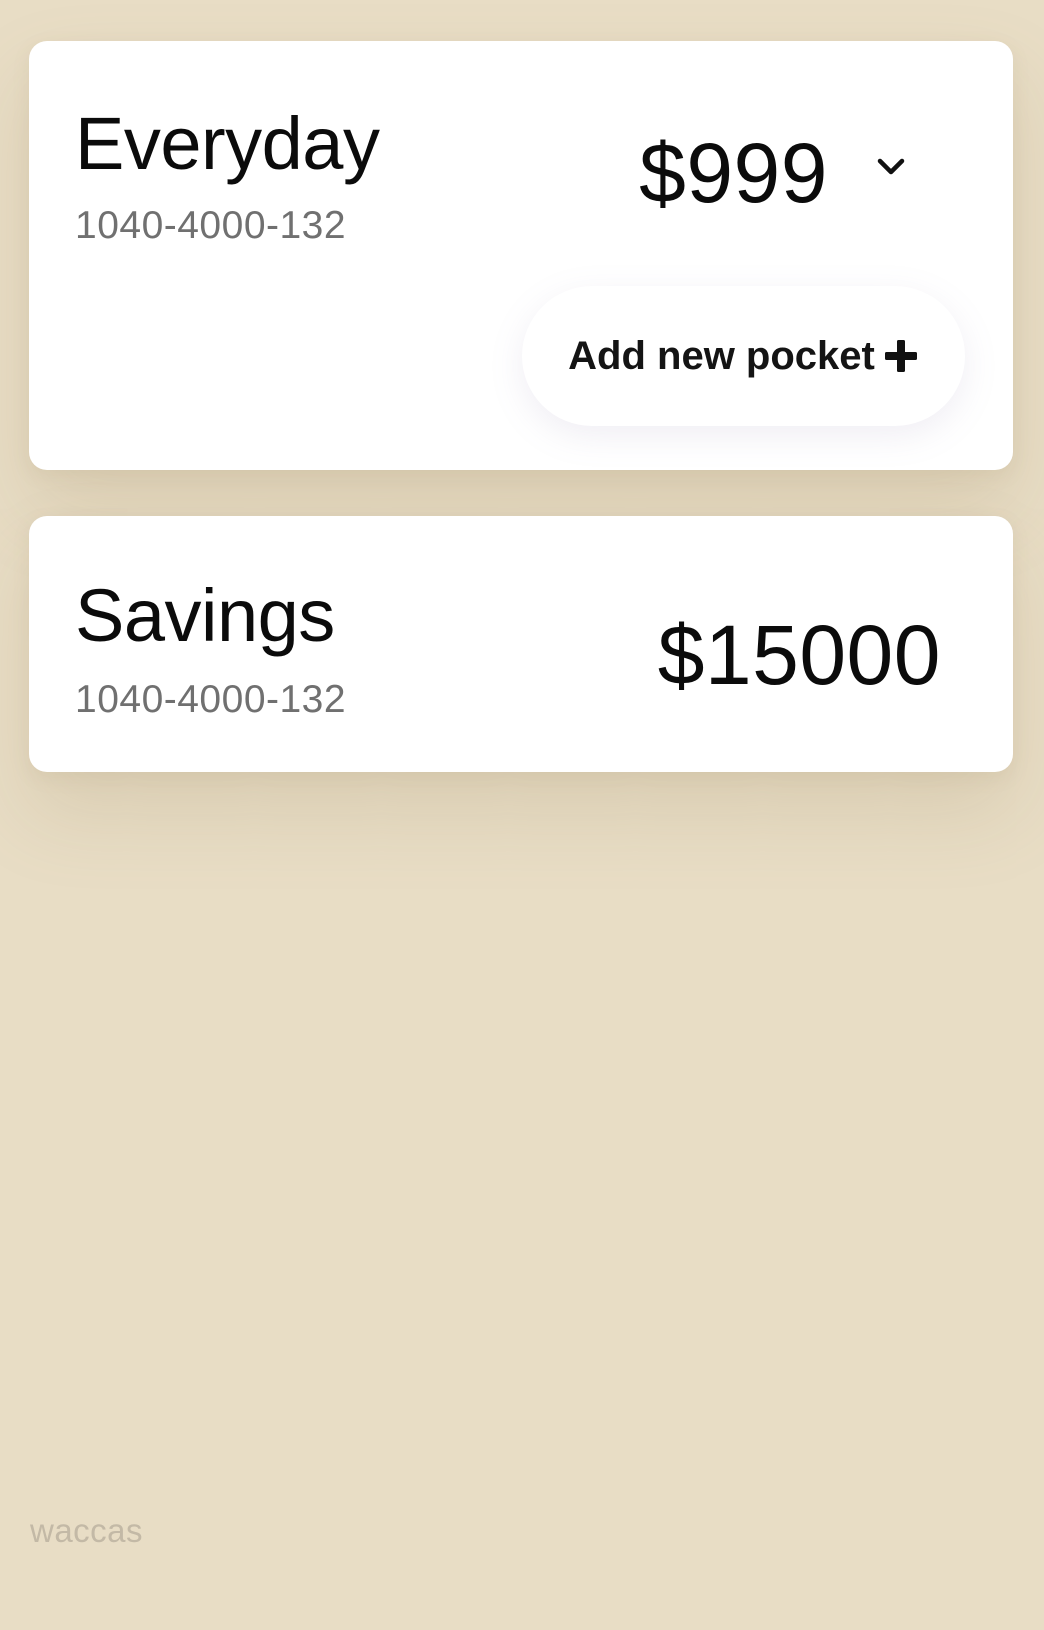 The height and width of the screenshot is (1630, 1044). What do you see at coordinates (721, 355) in the screenshot?
I see `add-new-pocket-label: Add new pocket` at bounding box center [721, 355].